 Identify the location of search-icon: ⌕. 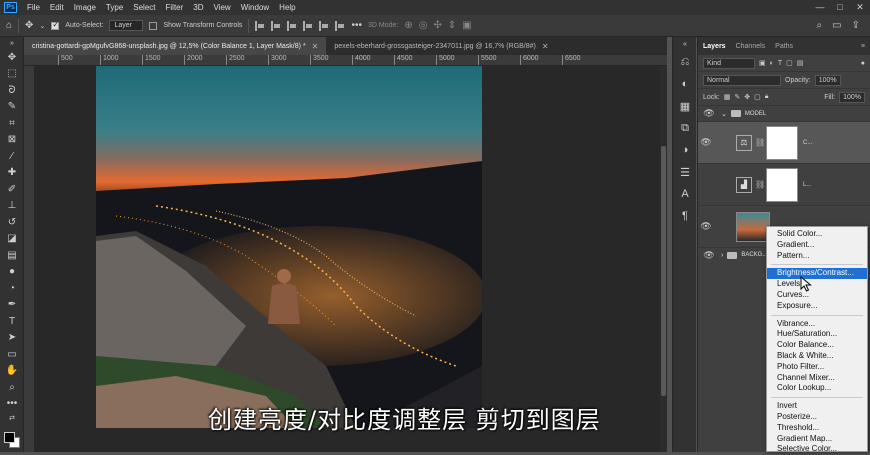
(820, 25).